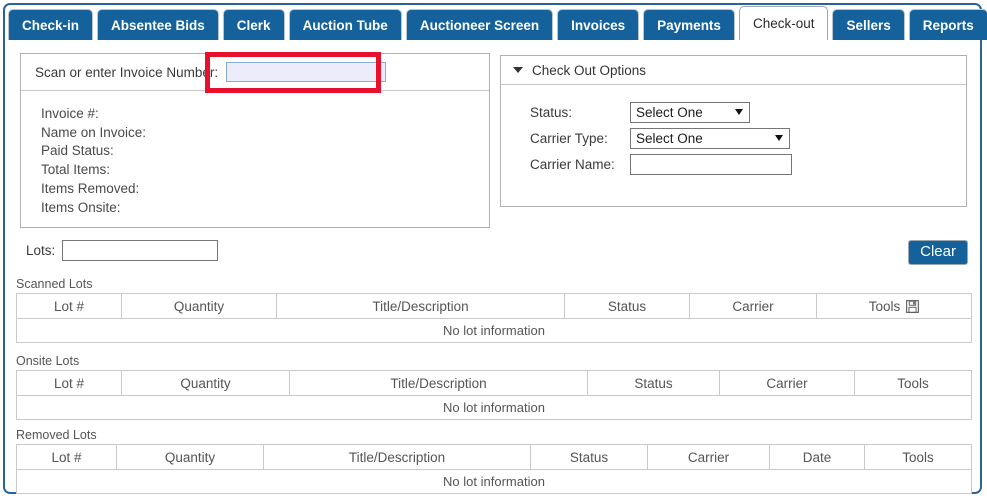 Image resolution: width=987 pixels, height=500 pixels. What do you see at coordinates (569, 138) in the screenshot?
I see `carrier-type-label: Carrier Type:` at bounding box center [569, 138].